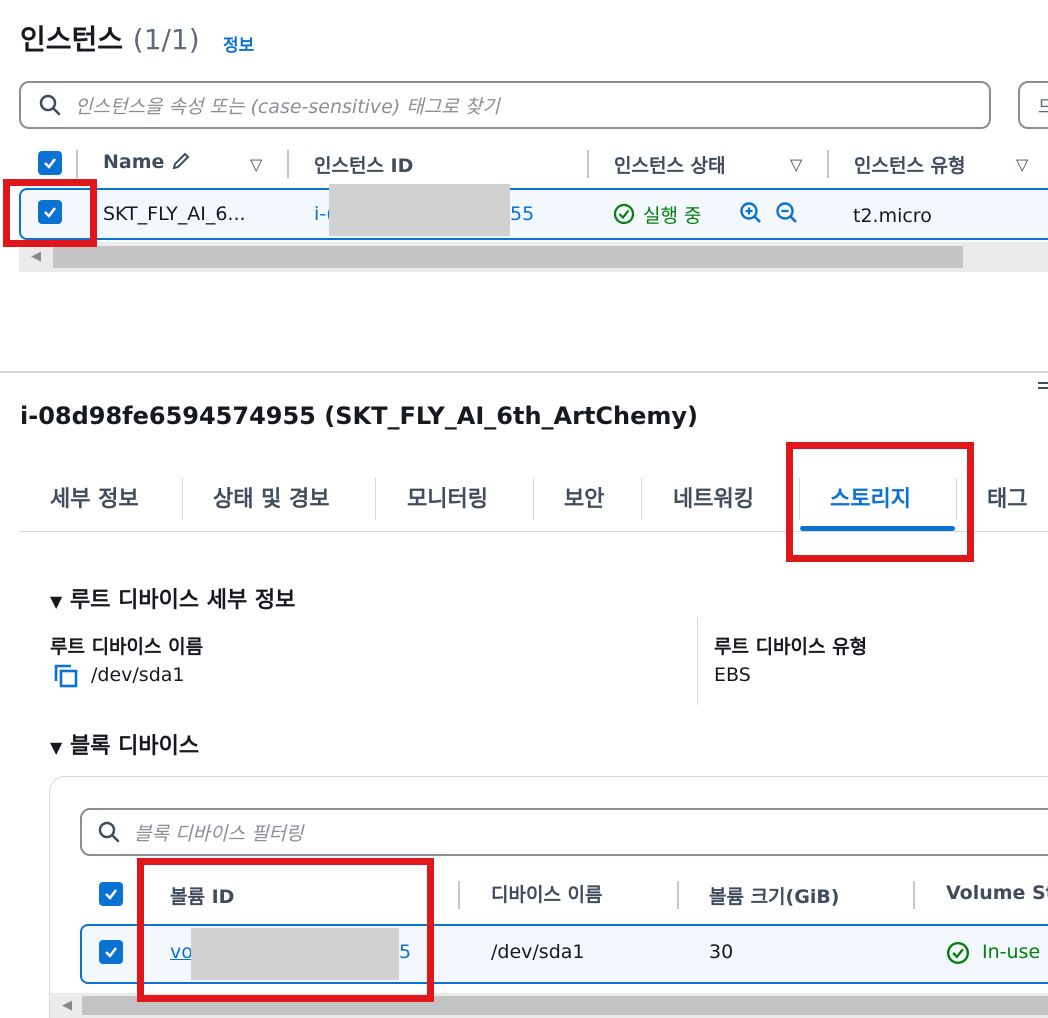  Describe the element at coordinates (751, 213) in the screenshot. I see `zoom-in-icon` at that location.